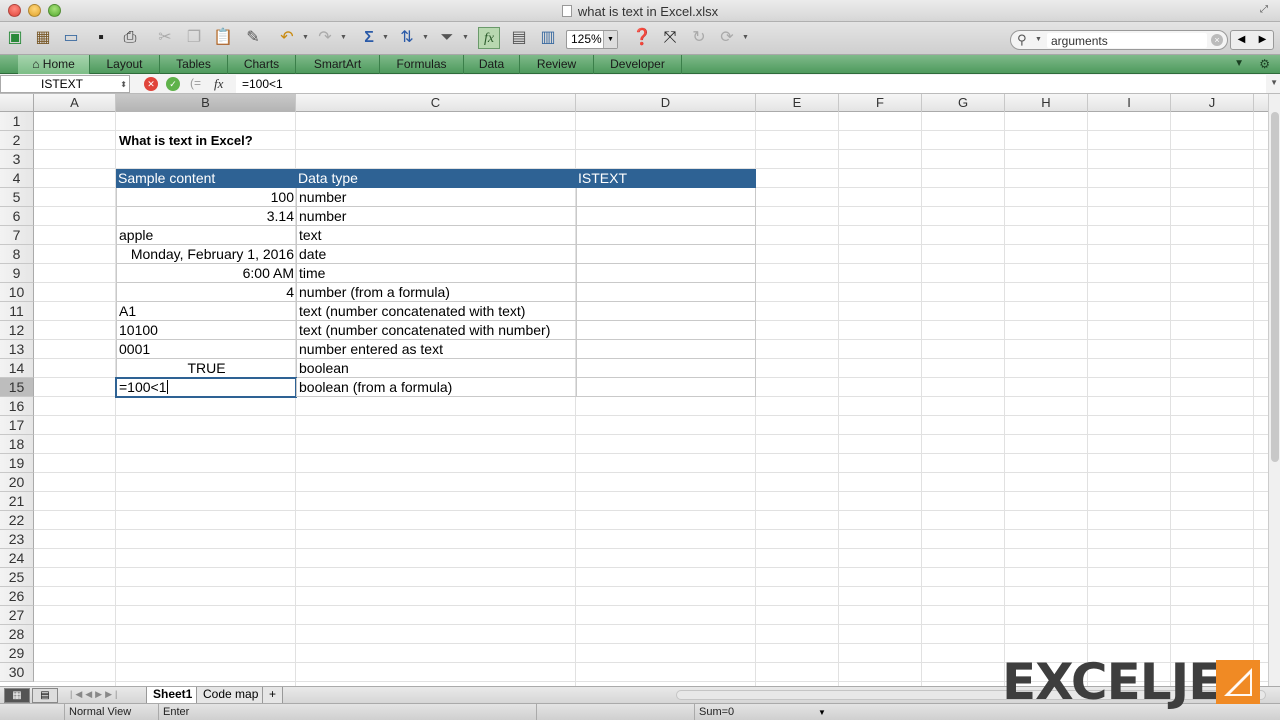  I want to click on cell-data-type: boolean (from a formula), so click(436, 387).